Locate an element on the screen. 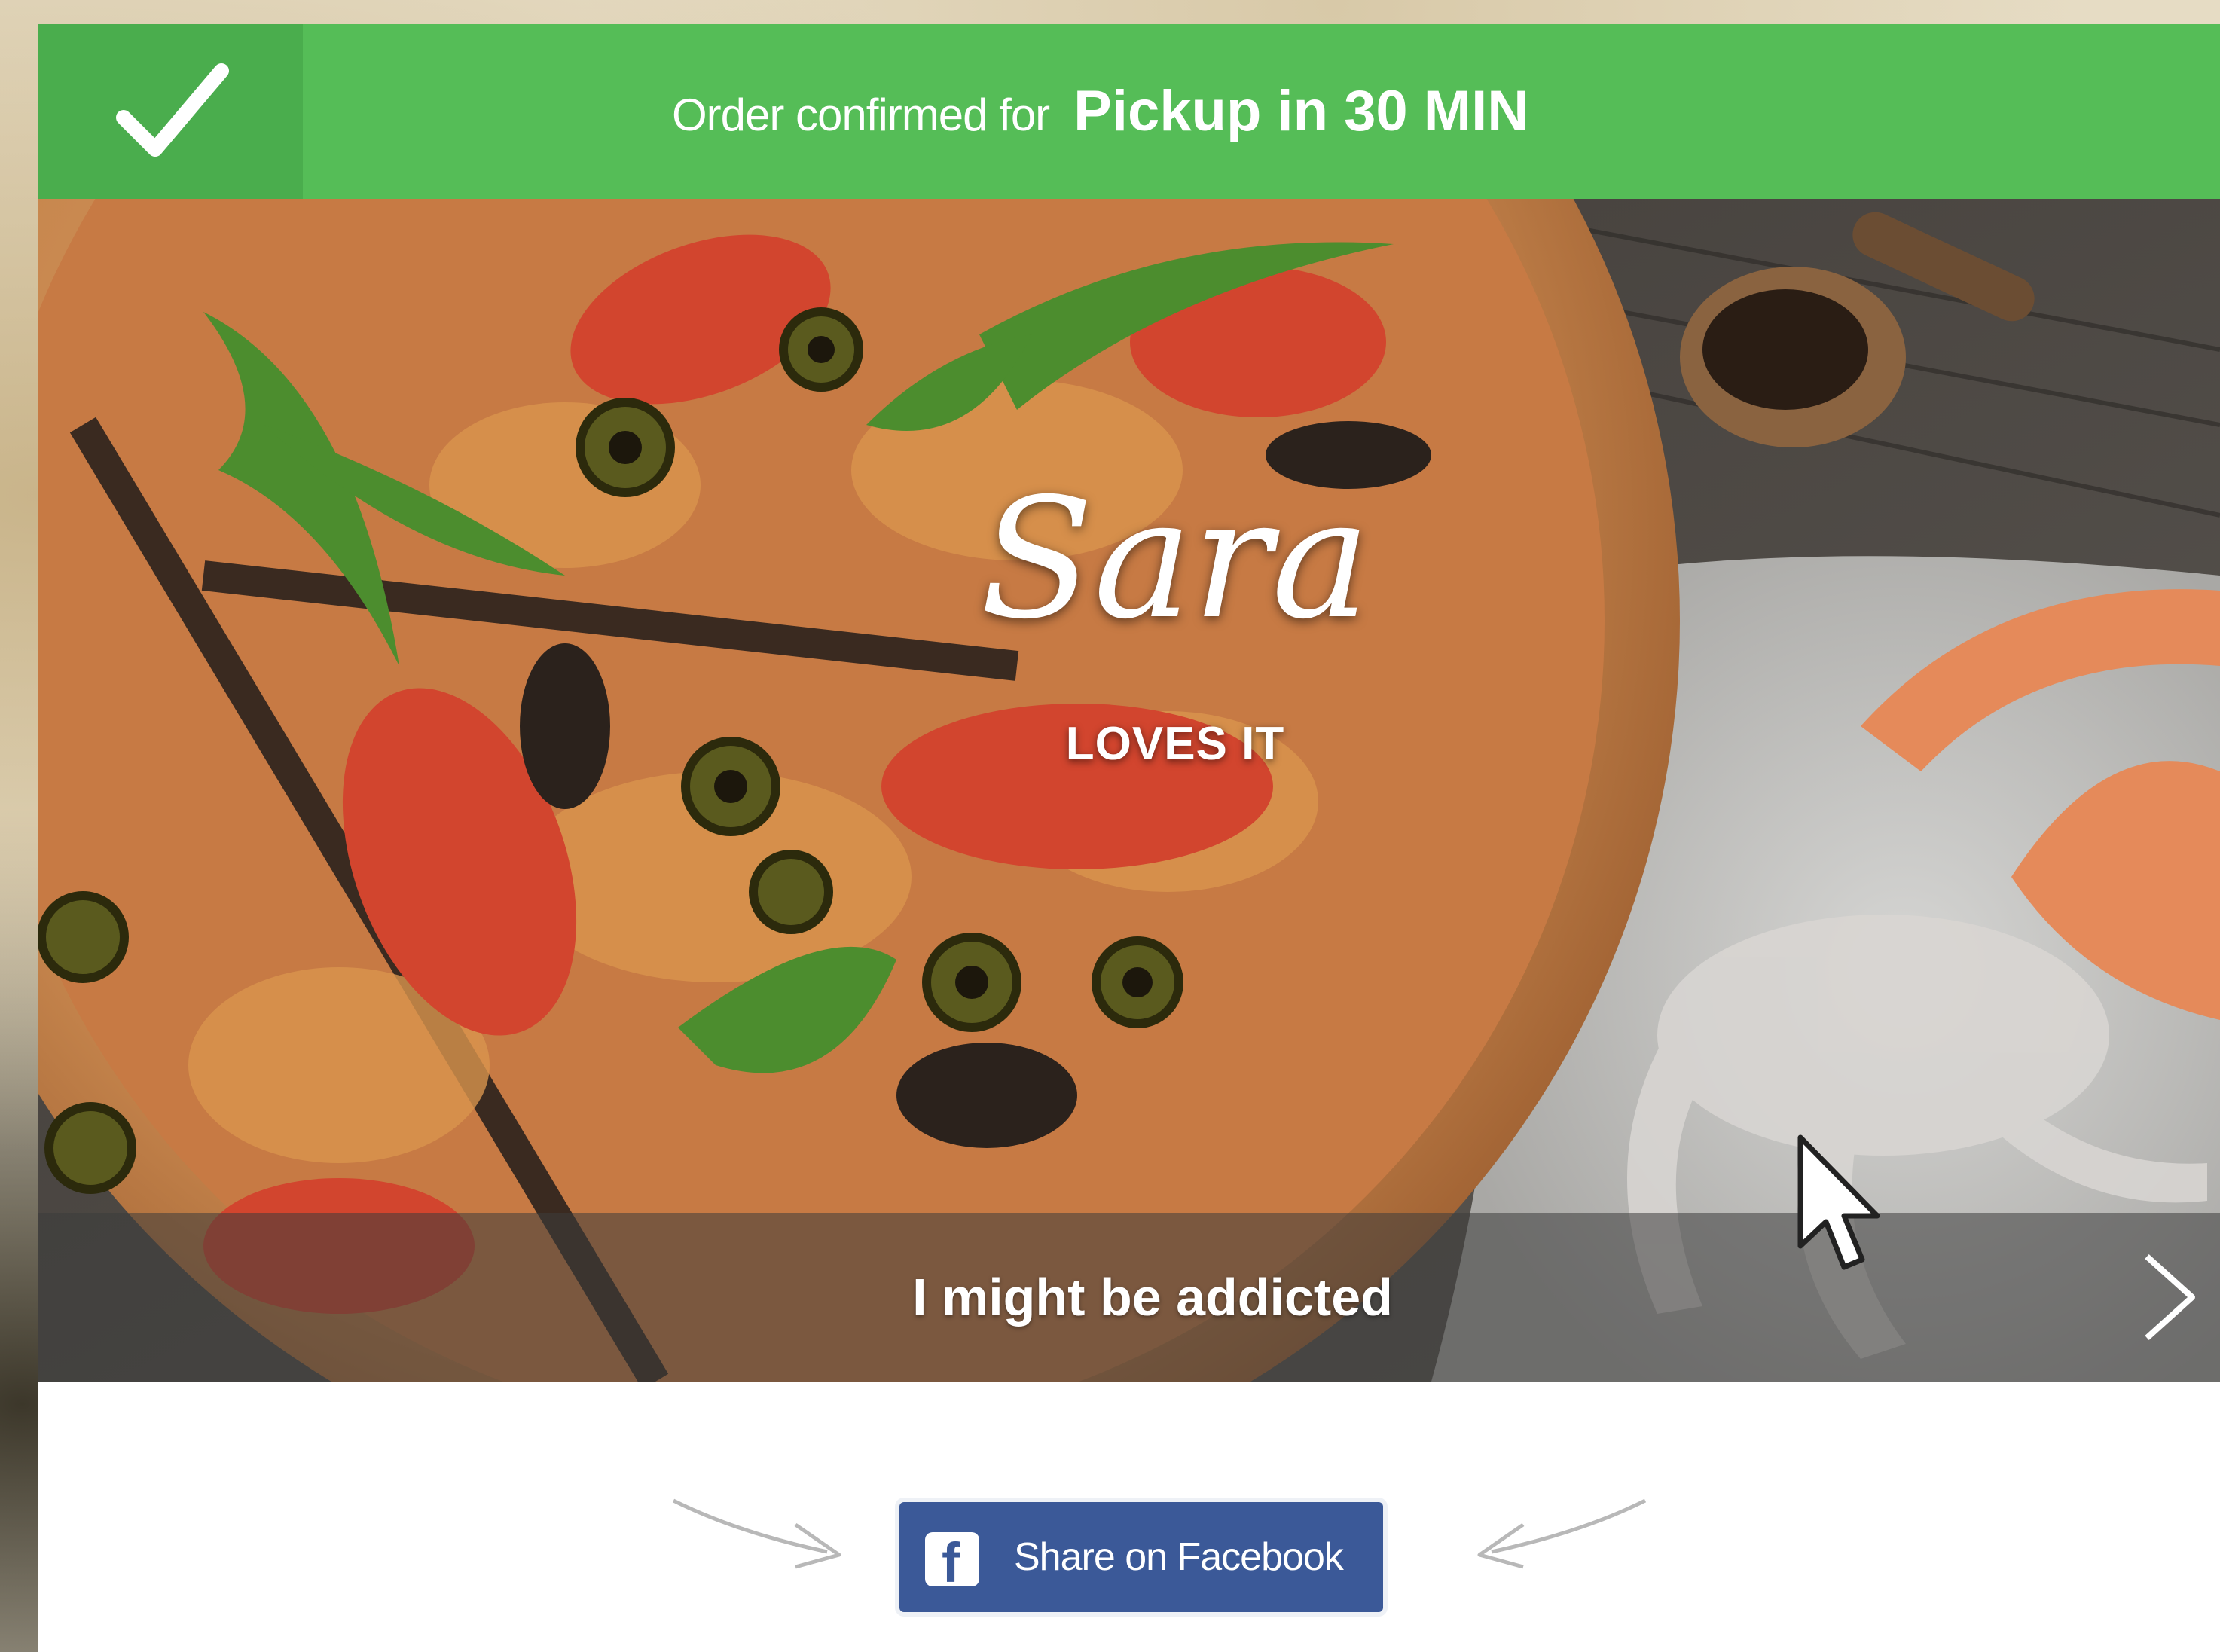 This screenshot has width=2220, height=1652. review-caption: I might be addicted is located at coordinates (1152, 1297).